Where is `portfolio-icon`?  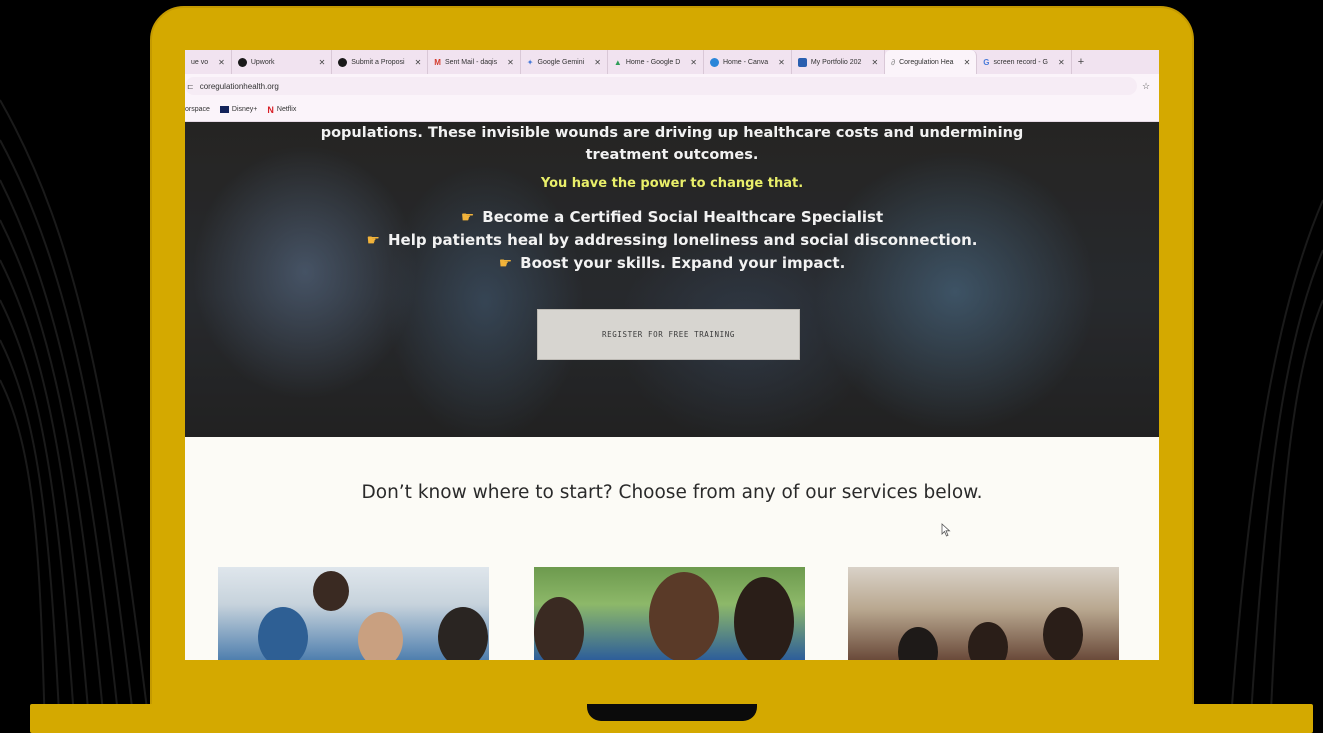
portfolio-icon is located at coordinates (802, 62).